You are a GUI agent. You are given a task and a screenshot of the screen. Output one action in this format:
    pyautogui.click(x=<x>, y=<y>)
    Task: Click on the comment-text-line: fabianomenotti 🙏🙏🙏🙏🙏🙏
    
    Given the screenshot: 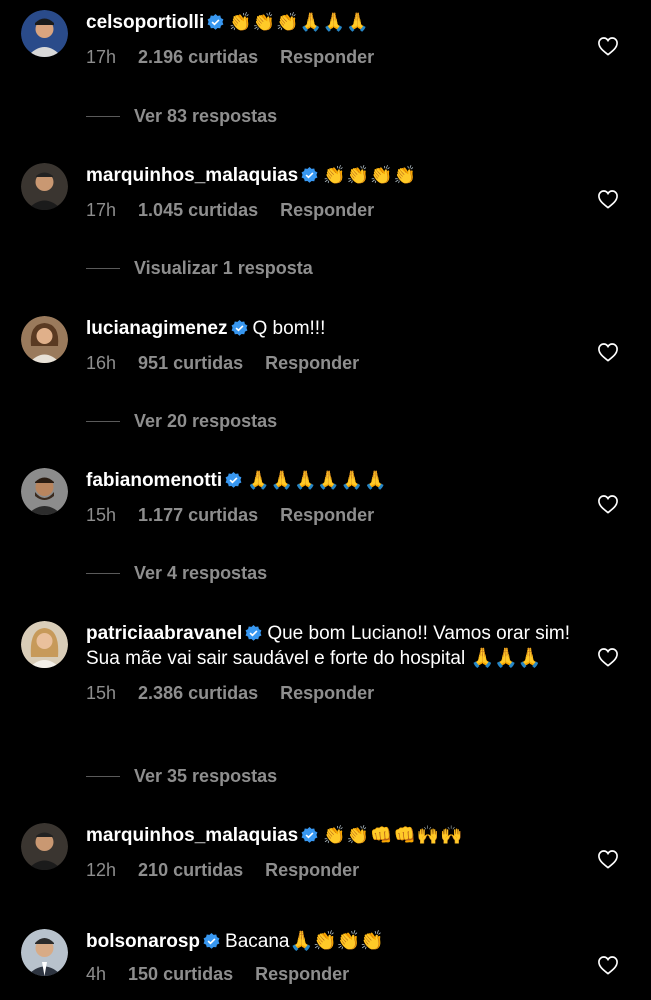 What is the action you would take?
    pyautogui.click(x=333, y=480)
    